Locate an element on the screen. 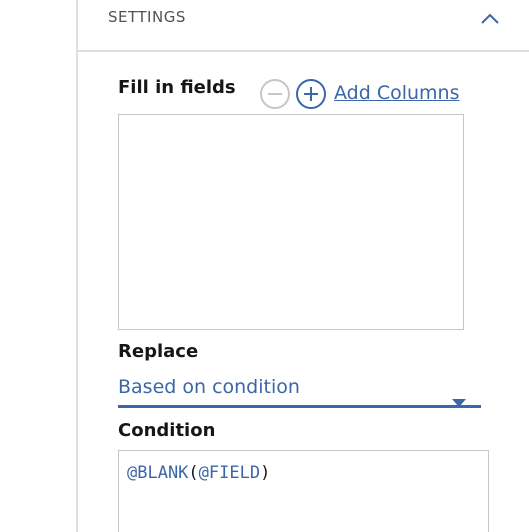 This screenshot has width=529, height=532. plus-circle-icon is located at coordinates (311, 94).